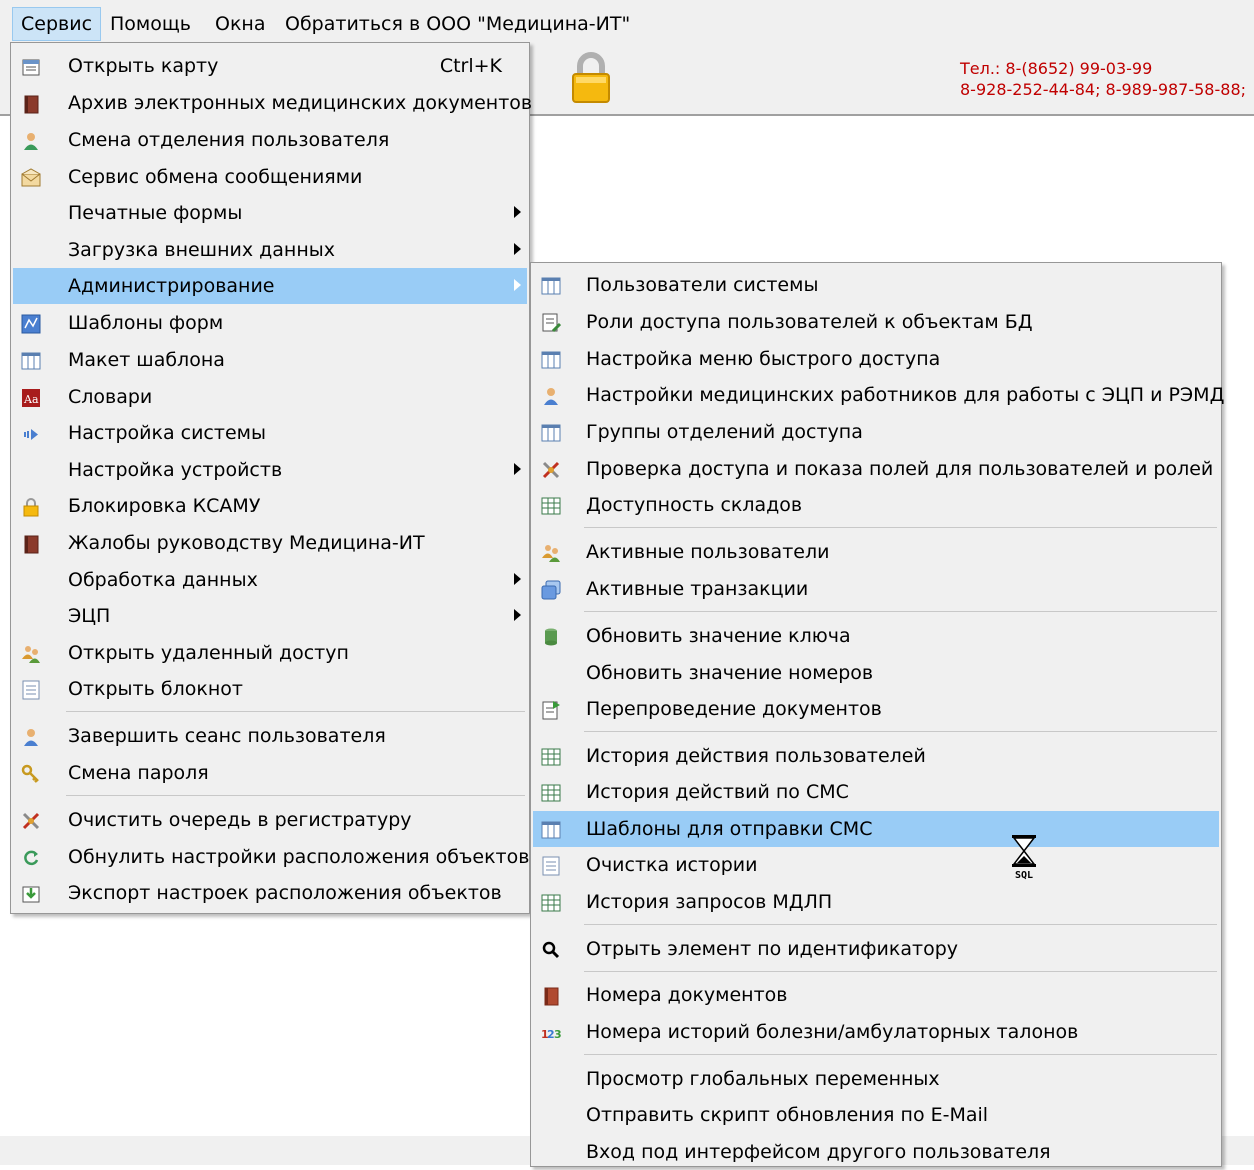 Image resolution: width=1254 pixels, height=1170 pixels. Describe the element at coordinates (270, 397) in the screenshot. I see `menu-item-dictionaries: Aa Словари` at that location.